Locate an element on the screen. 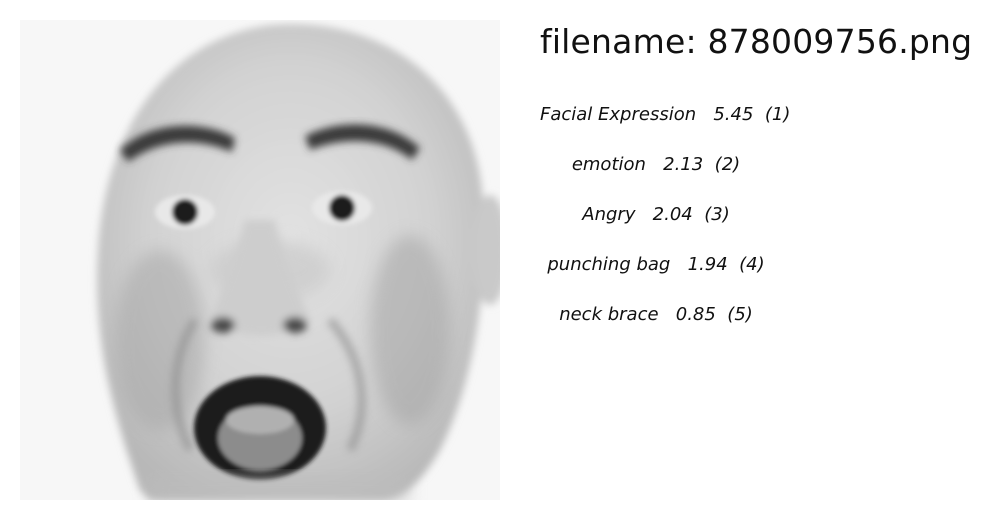 This screenshot has width=1000, height=520. filename-title: filename: 878009756.png is located at coordinates (756, 41).